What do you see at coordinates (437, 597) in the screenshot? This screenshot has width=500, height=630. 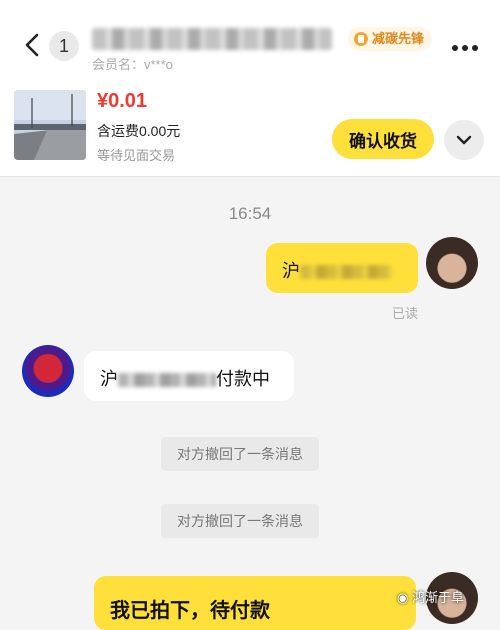 I see `watermark-text: 鸿渐于阜` at bounding box center [437, 597].